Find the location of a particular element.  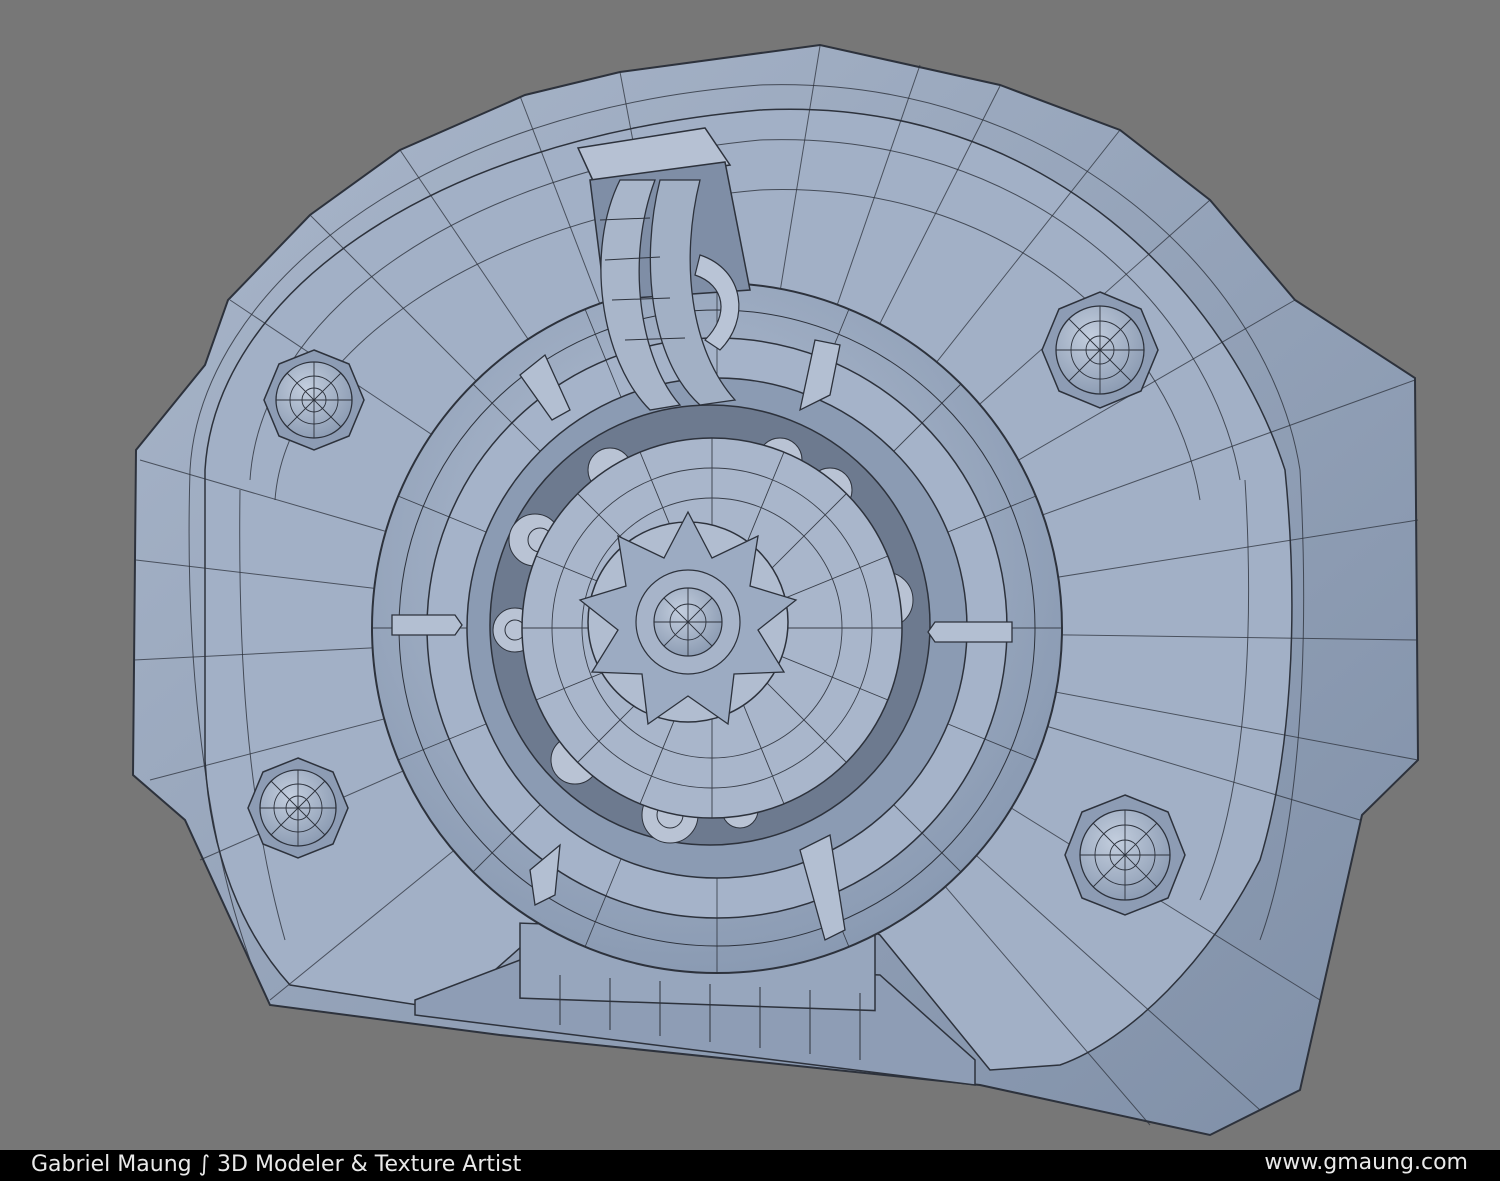

website-link: www.gmaung.com is located at coordinates (1366, 1163).